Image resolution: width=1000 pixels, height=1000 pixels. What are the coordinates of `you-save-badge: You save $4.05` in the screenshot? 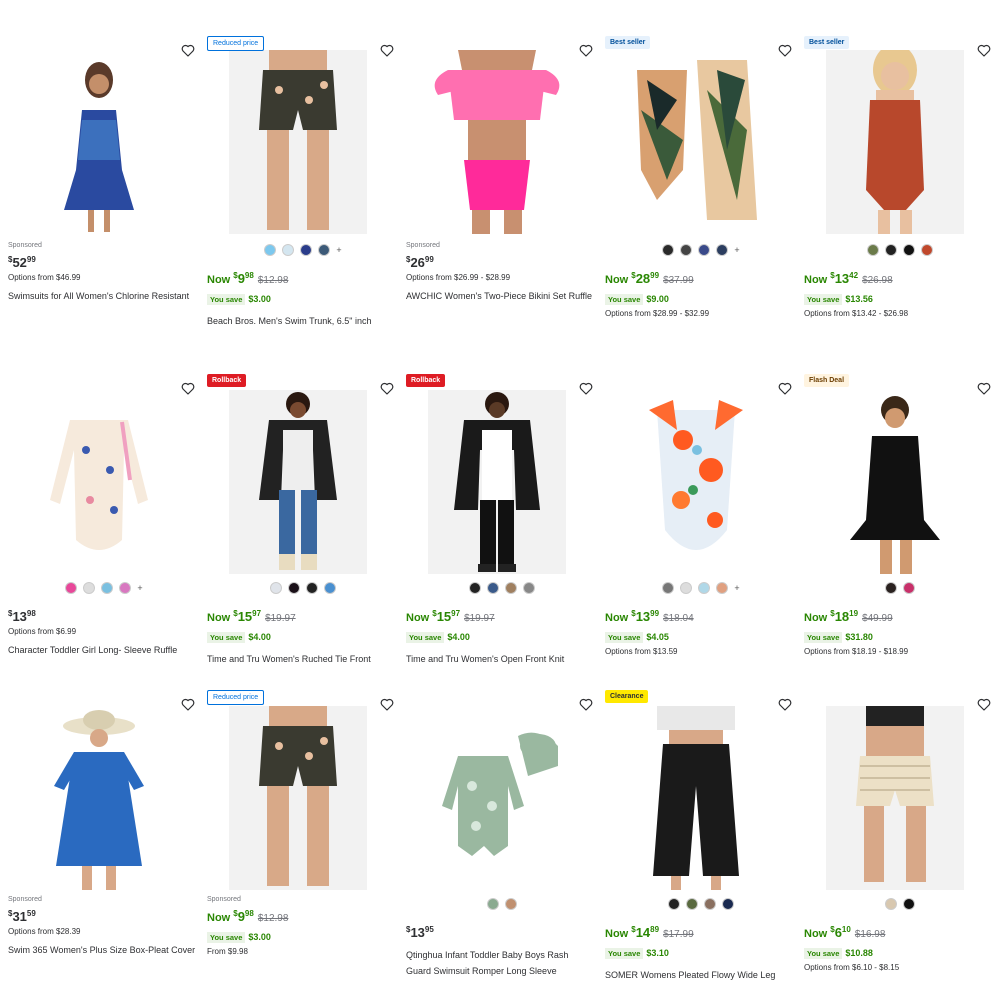 It's located at (637, 637).